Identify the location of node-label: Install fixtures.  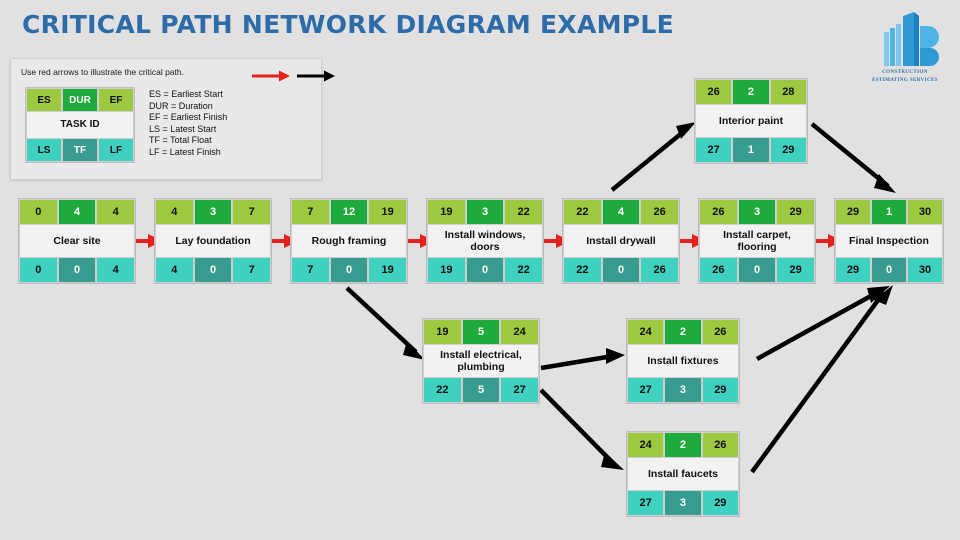
(683, 361).